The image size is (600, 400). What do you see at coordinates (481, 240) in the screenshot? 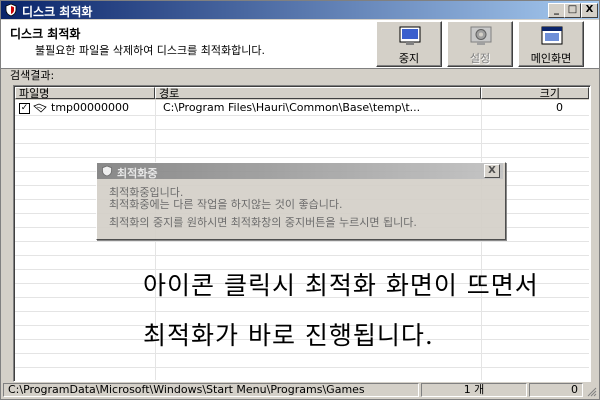
I see `grid-column-line` at bounding box center [481, 240].